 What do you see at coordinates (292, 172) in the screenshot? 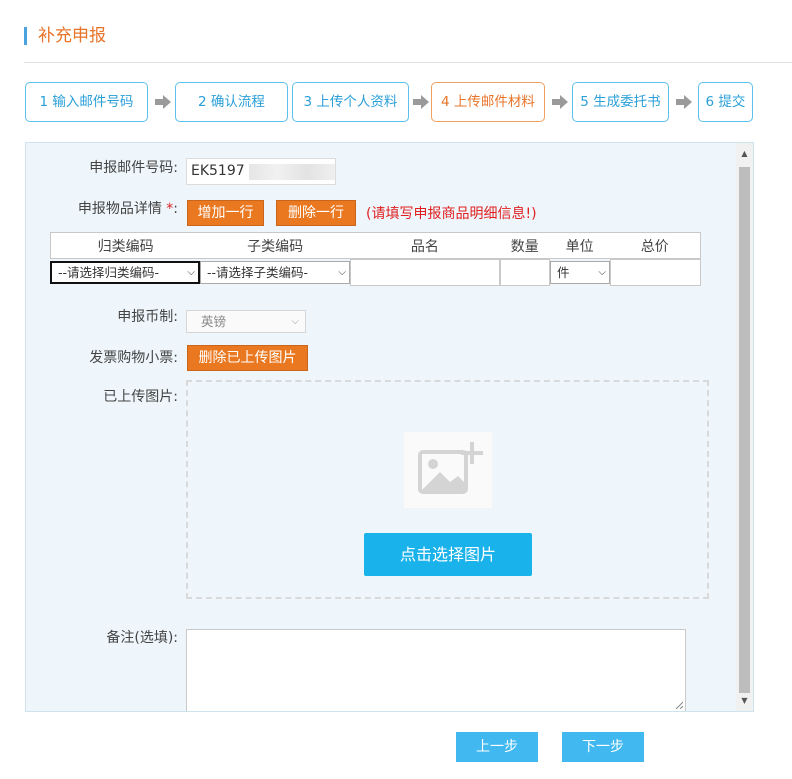
I see `redacted-blur` at bounding box center [292, 172].